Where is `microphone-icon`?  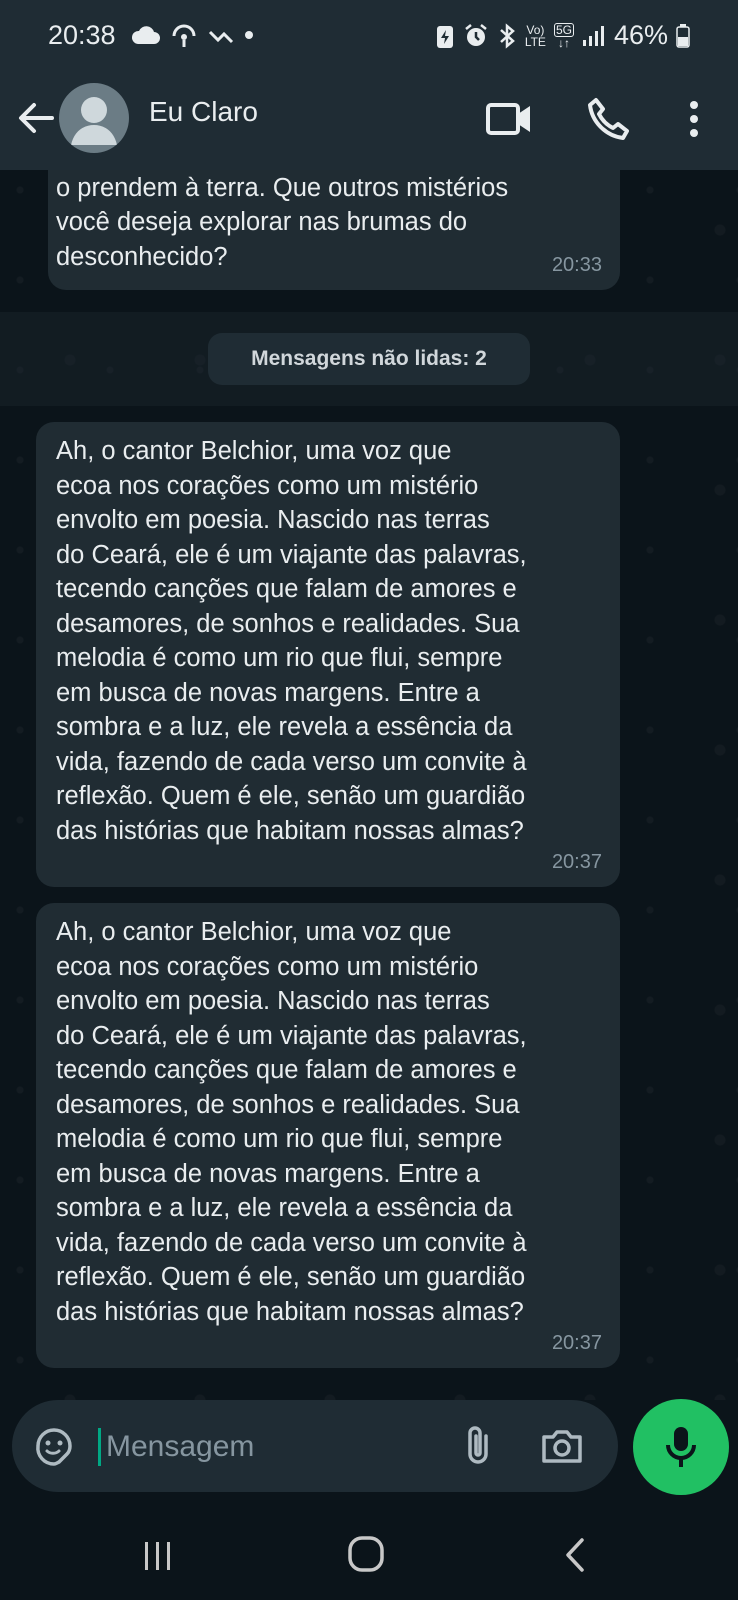
microphone-icon is located at coordinates (681, 1447).